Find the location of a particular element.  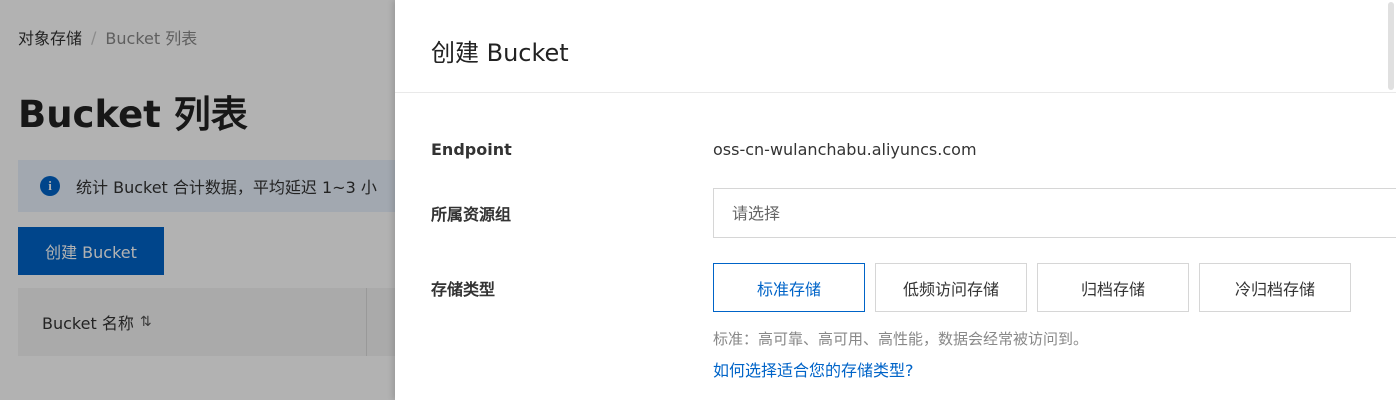

storage-option-cold-archive: 冷归档存储 is located at coordinates (1275, 287).